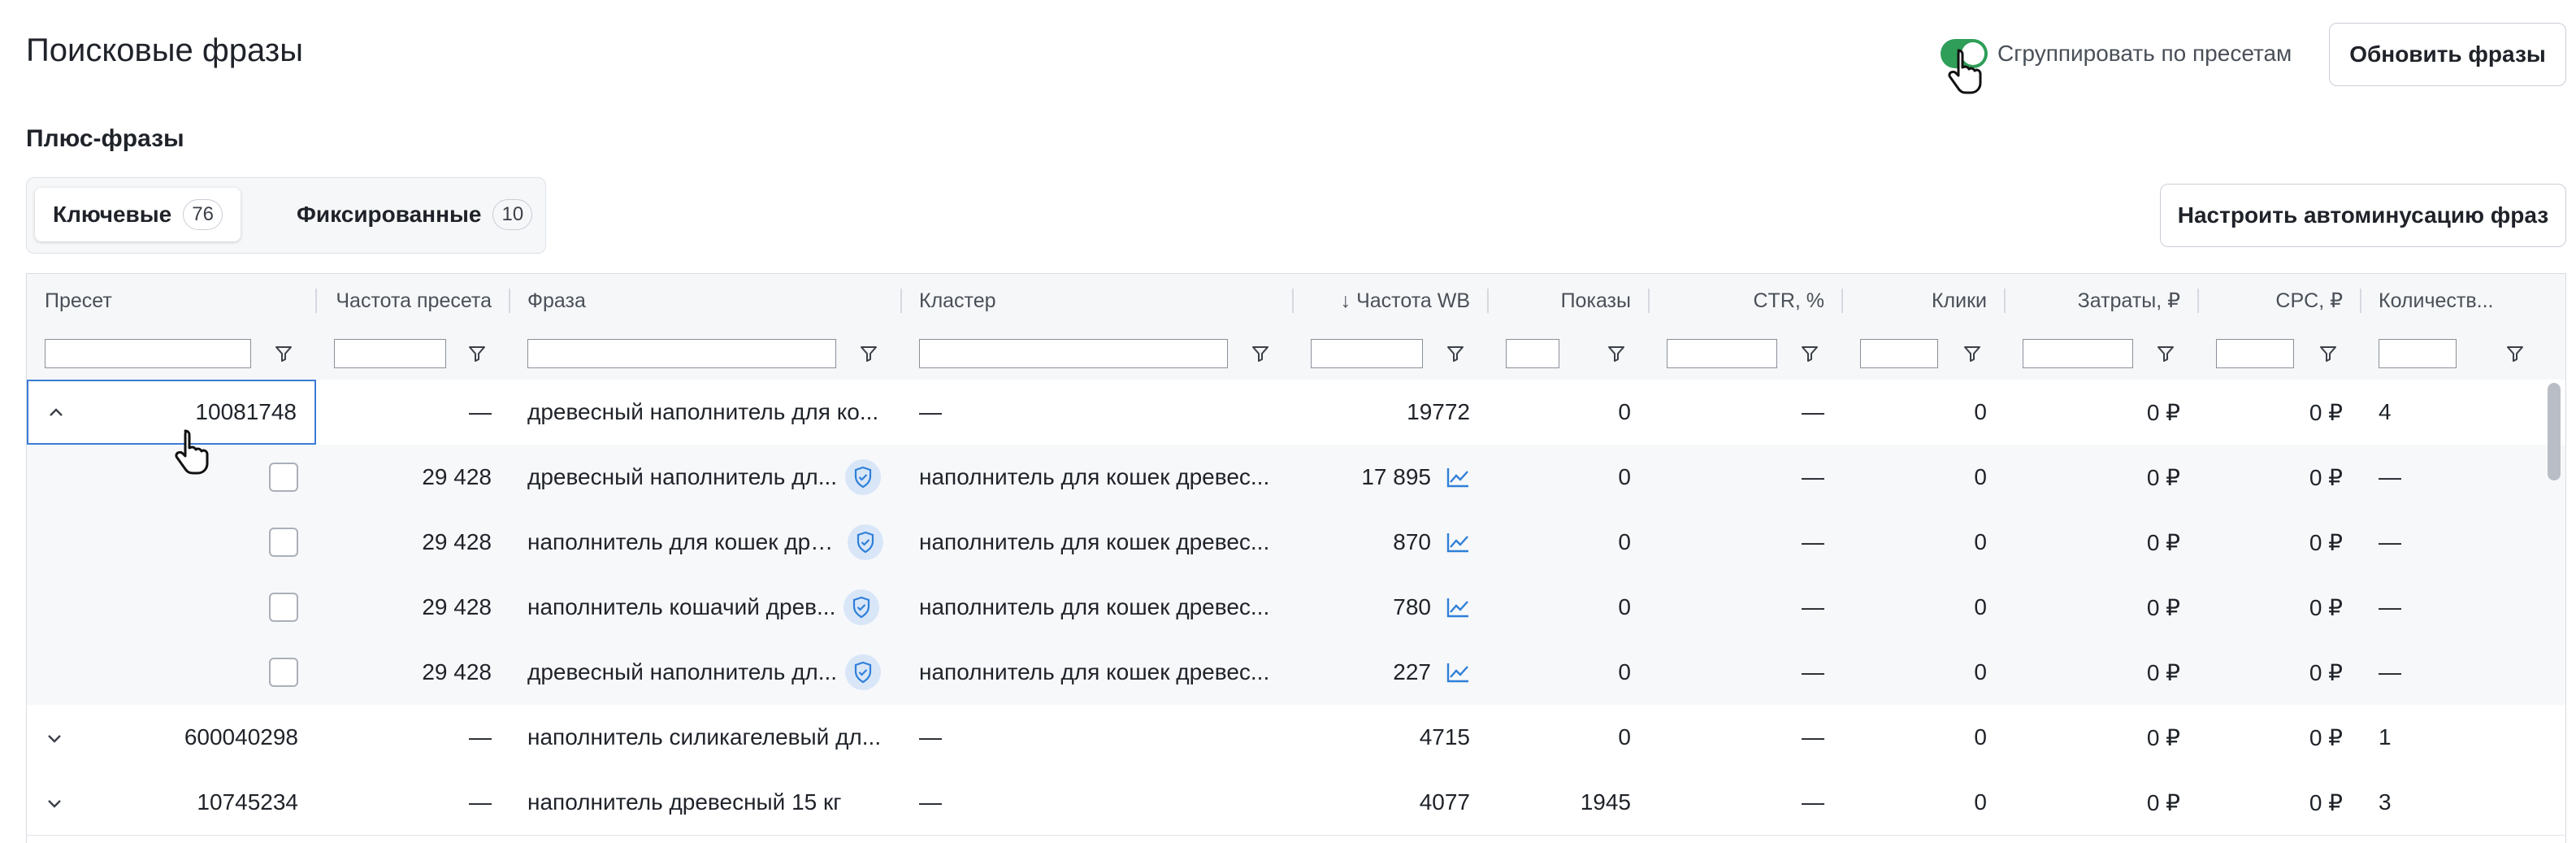 This screenshot has height=843, width=2576. What do you see at coordinates (1073, 353) in the screenshot?
I see `filter-input-cluster` at bounding box center [1073, 353].